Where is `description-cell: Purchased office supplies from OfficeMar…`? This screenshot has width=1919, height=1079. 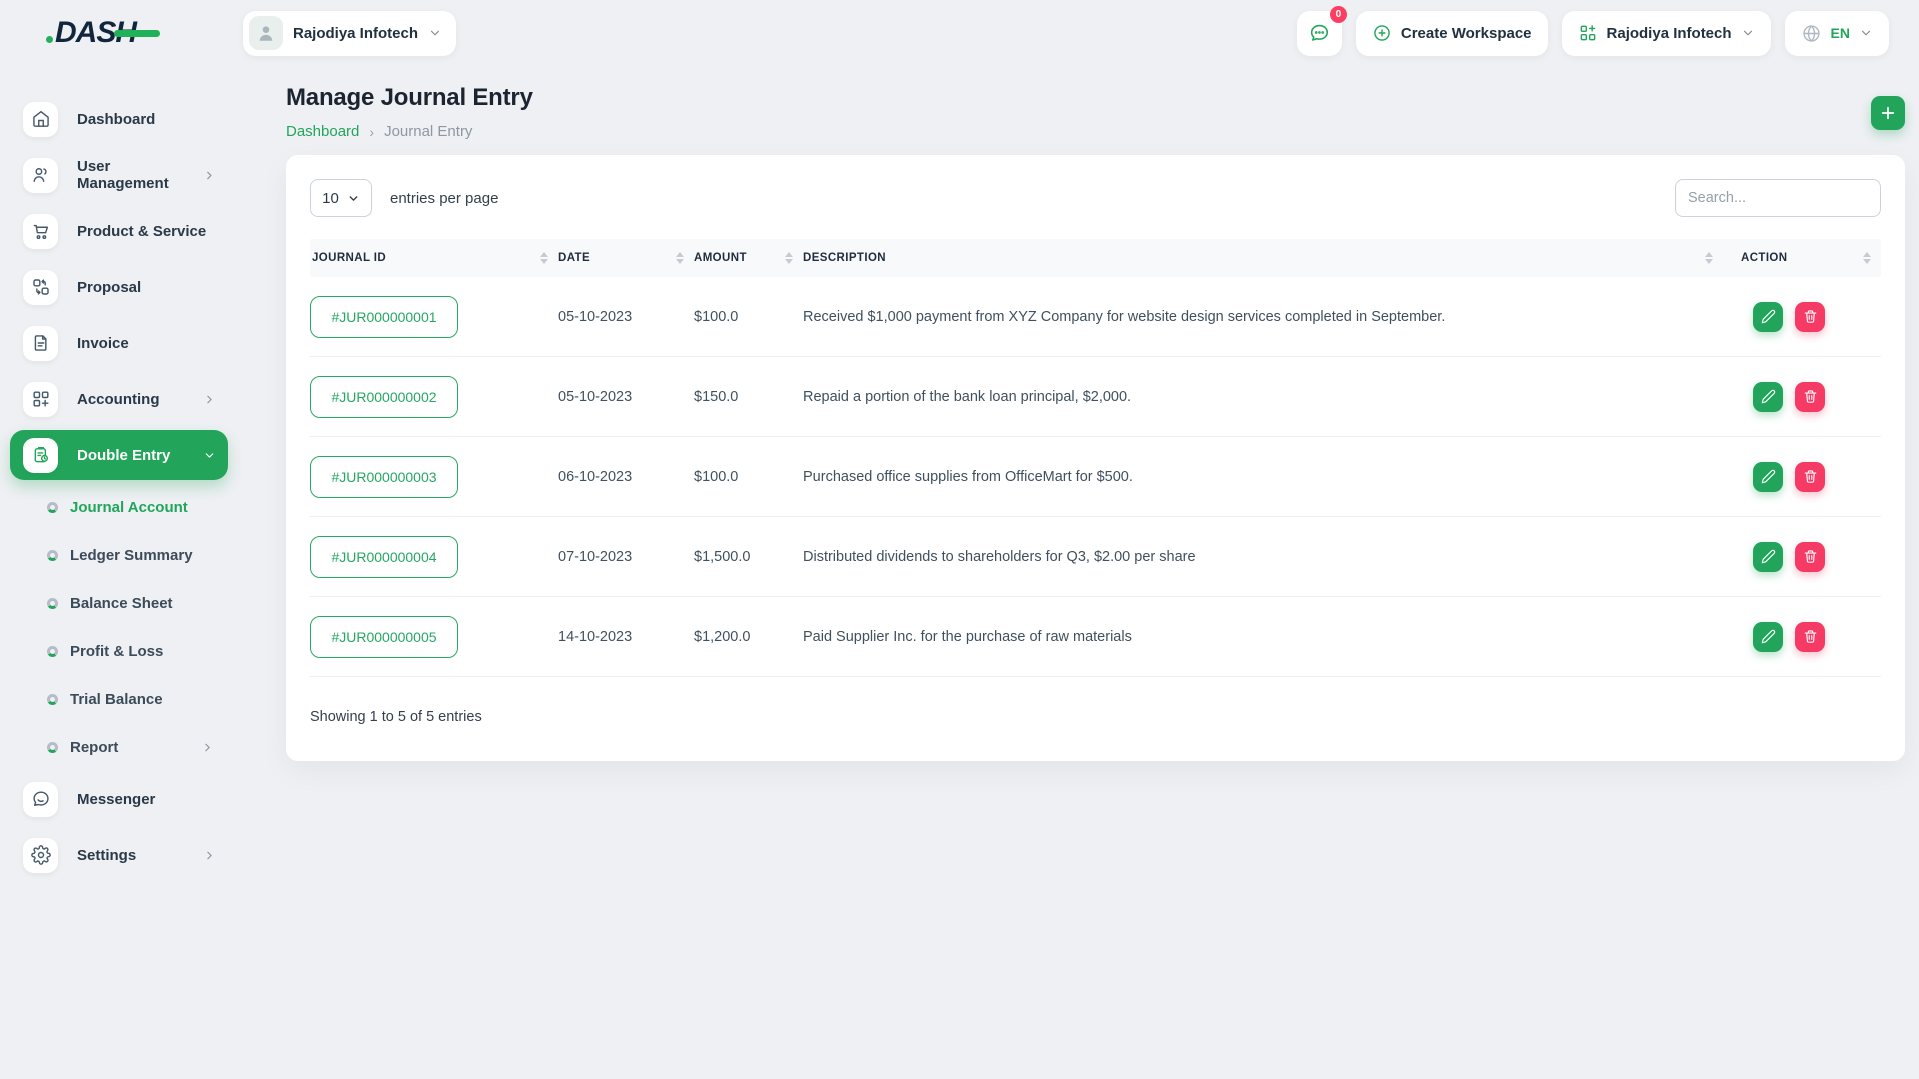
description-cell: Purchased office supplies from OfficeMar… is located at coordinates (968, 476).